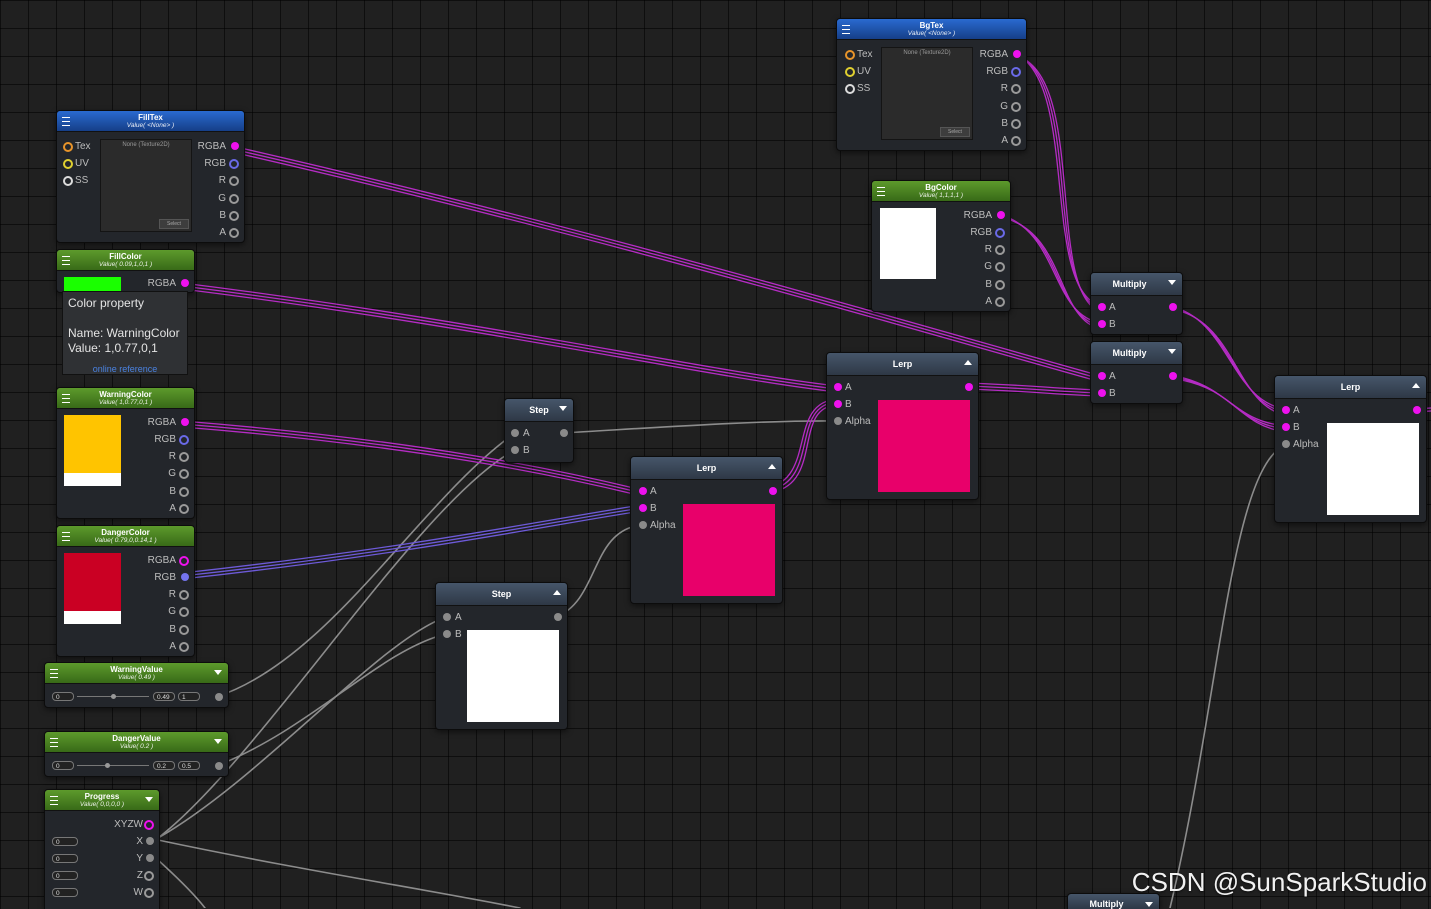  I want to click on port-w-icon, so click(149, 893).